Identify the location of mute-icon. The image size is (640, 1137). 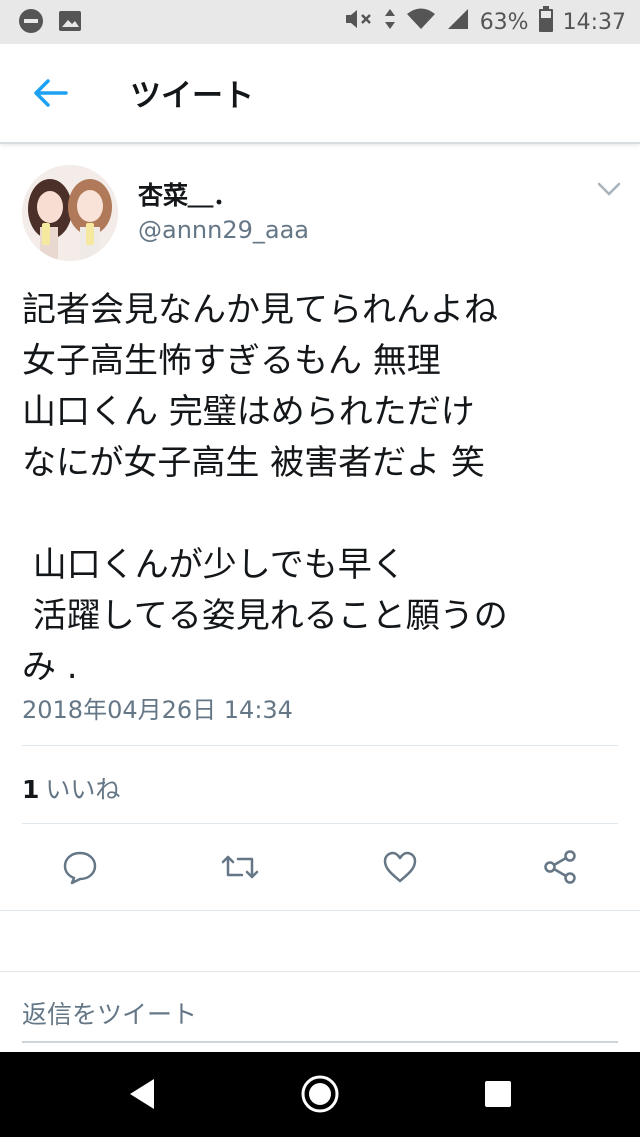
(359, 22).